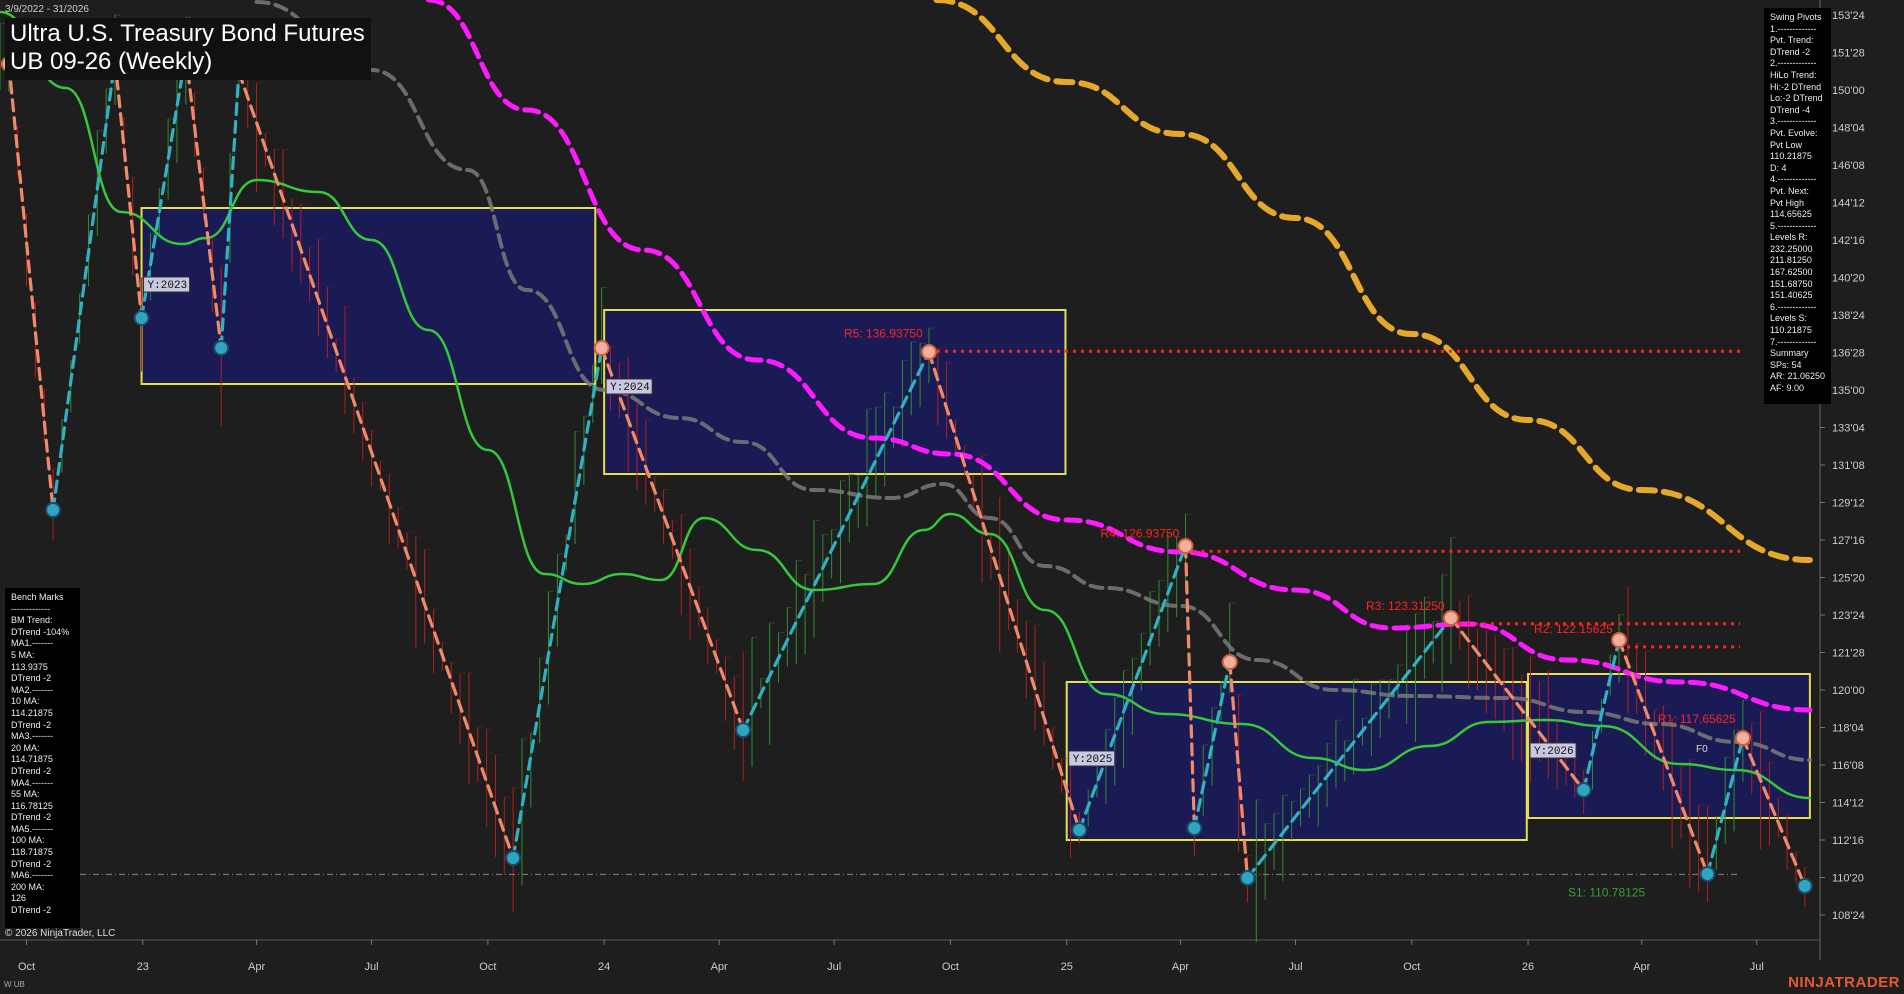 The image size is (1904, 994). Describe the element at coordinates (1848, 316) in the screenshot. I see `y-tick-label: 138'24` at that location.